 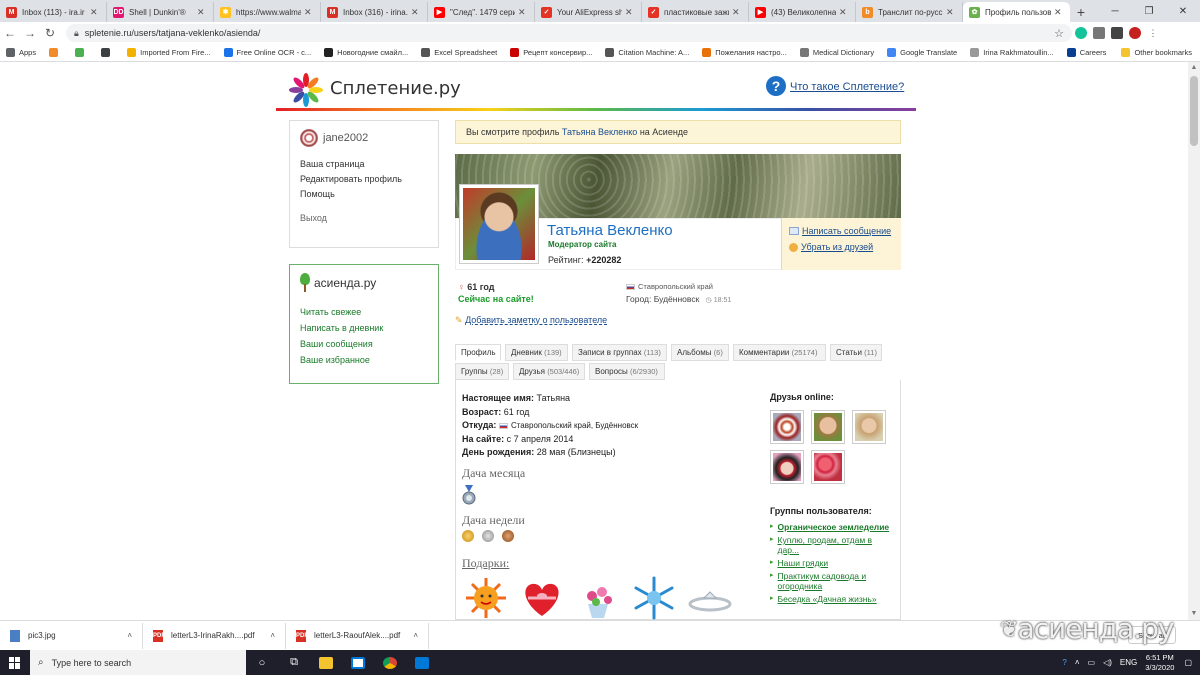 I want to click on download-item: PDF letterL3-IrinaRakh....pdf ˄, so click(x=214, y=635).